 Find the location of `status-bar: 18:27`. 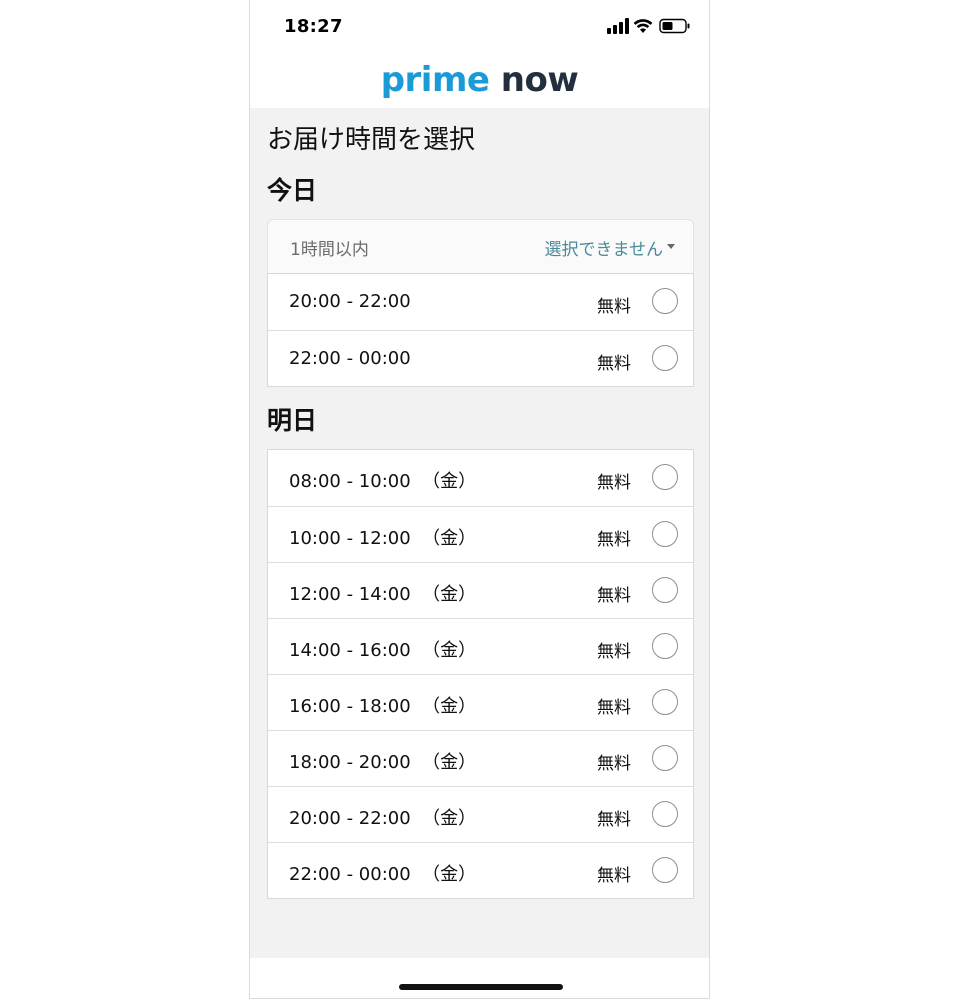

status-bar: 18:27 is located at coordinates (479, 28).